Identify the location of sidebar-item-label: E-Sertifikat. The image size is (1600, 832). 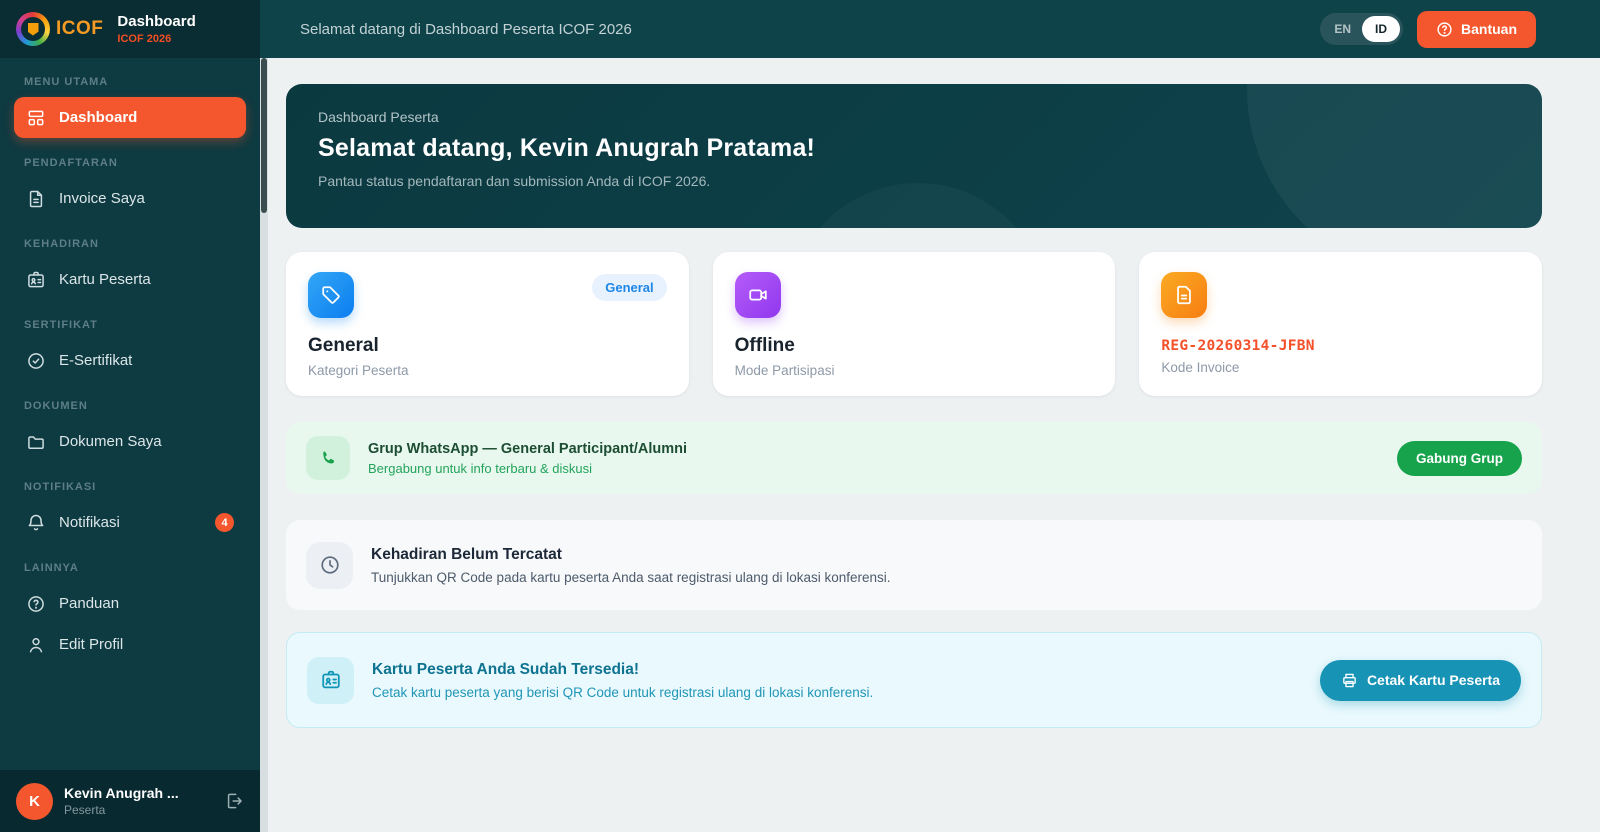
(96, 360).